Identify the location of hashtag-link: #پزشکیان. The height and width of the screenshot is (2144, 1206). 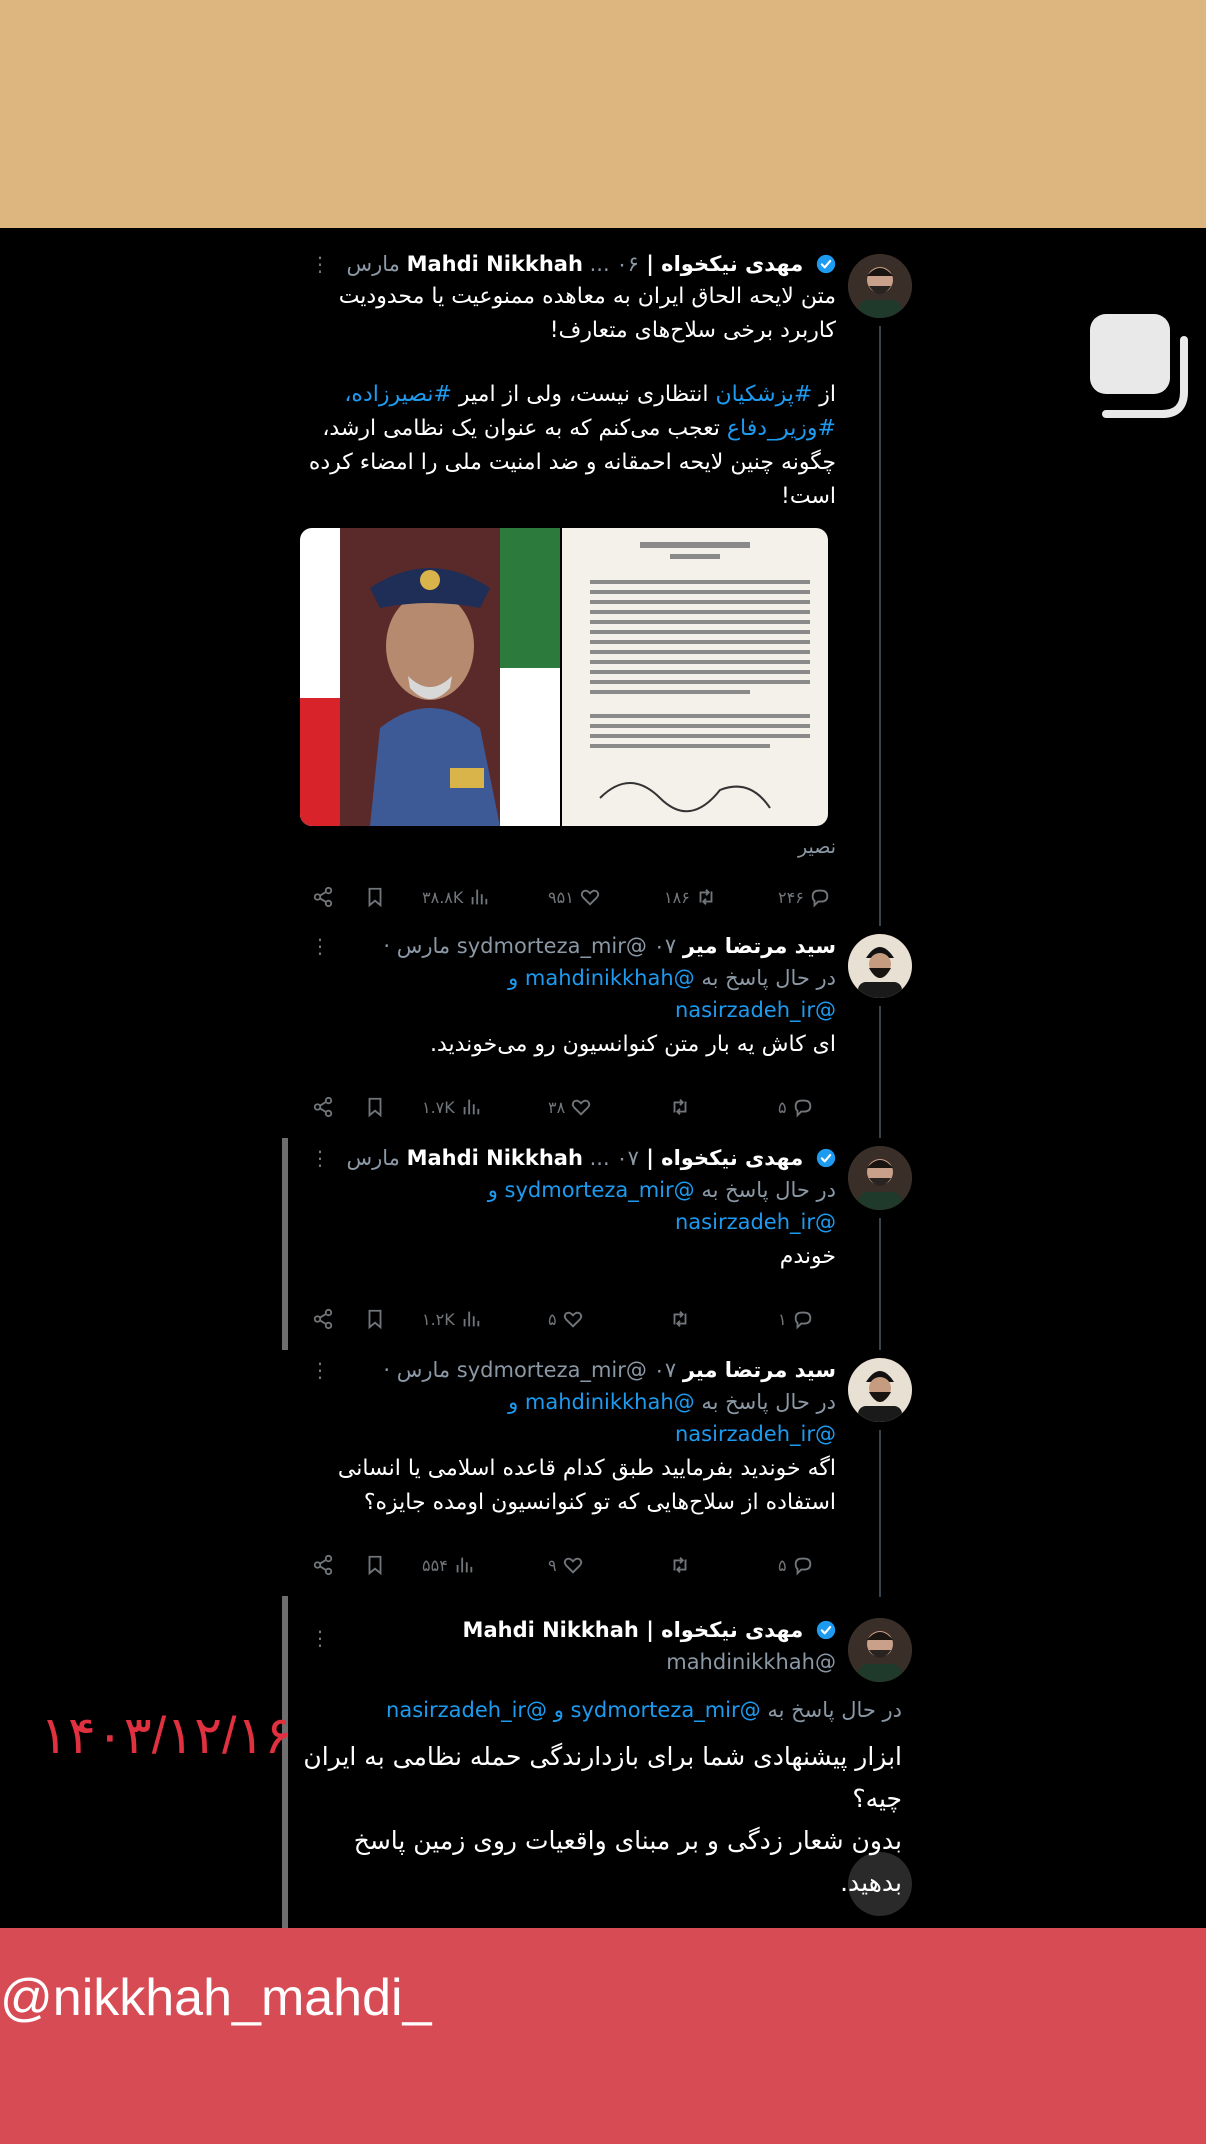
(763, 394).